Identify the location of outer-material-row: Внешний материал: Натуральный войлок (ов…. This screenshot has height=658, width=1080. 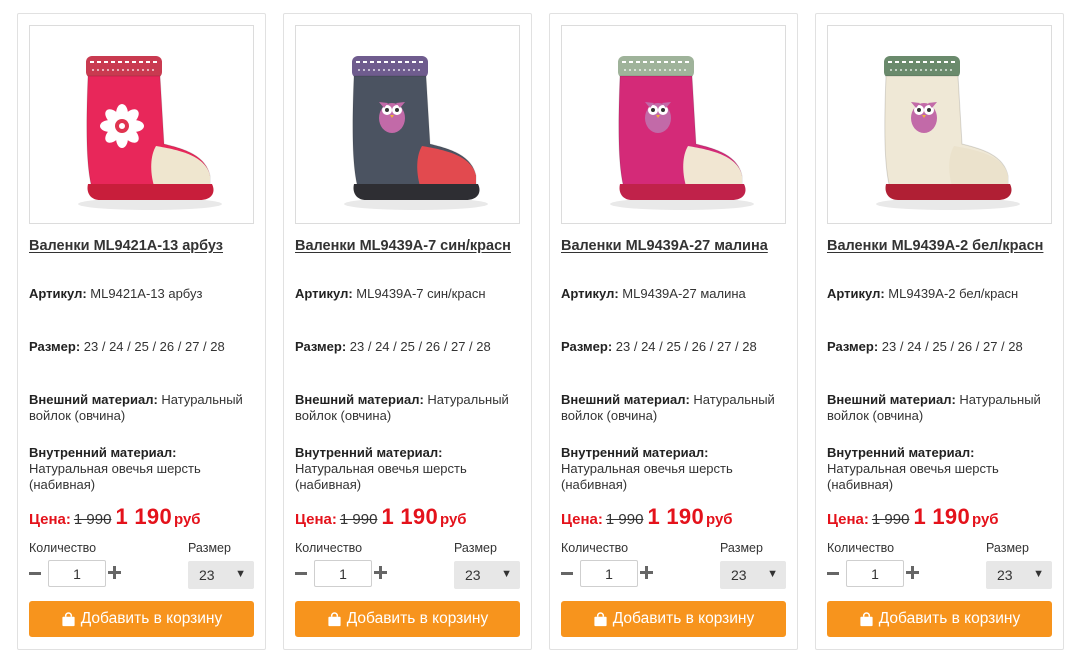
(941, 408).